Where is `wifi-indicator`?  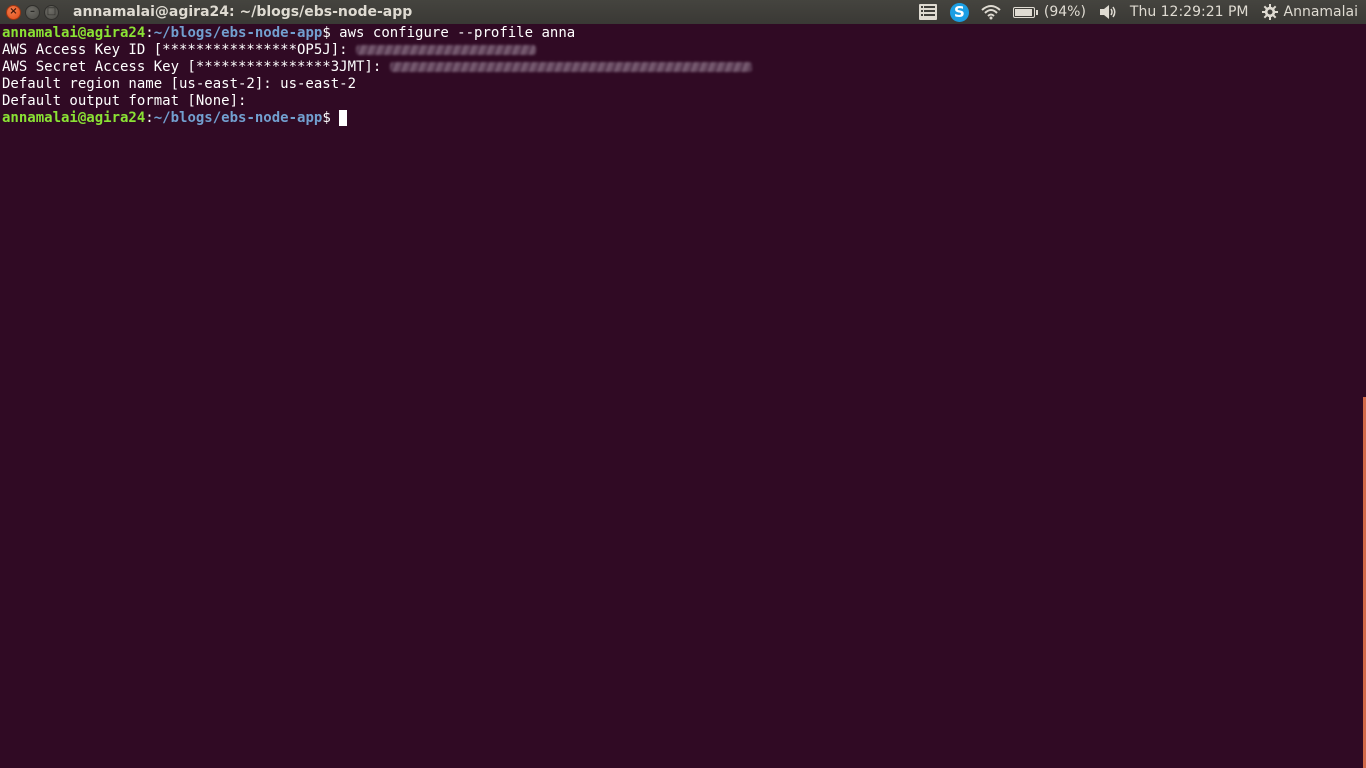 wifi-indicator is located at coordinates (991, 12).